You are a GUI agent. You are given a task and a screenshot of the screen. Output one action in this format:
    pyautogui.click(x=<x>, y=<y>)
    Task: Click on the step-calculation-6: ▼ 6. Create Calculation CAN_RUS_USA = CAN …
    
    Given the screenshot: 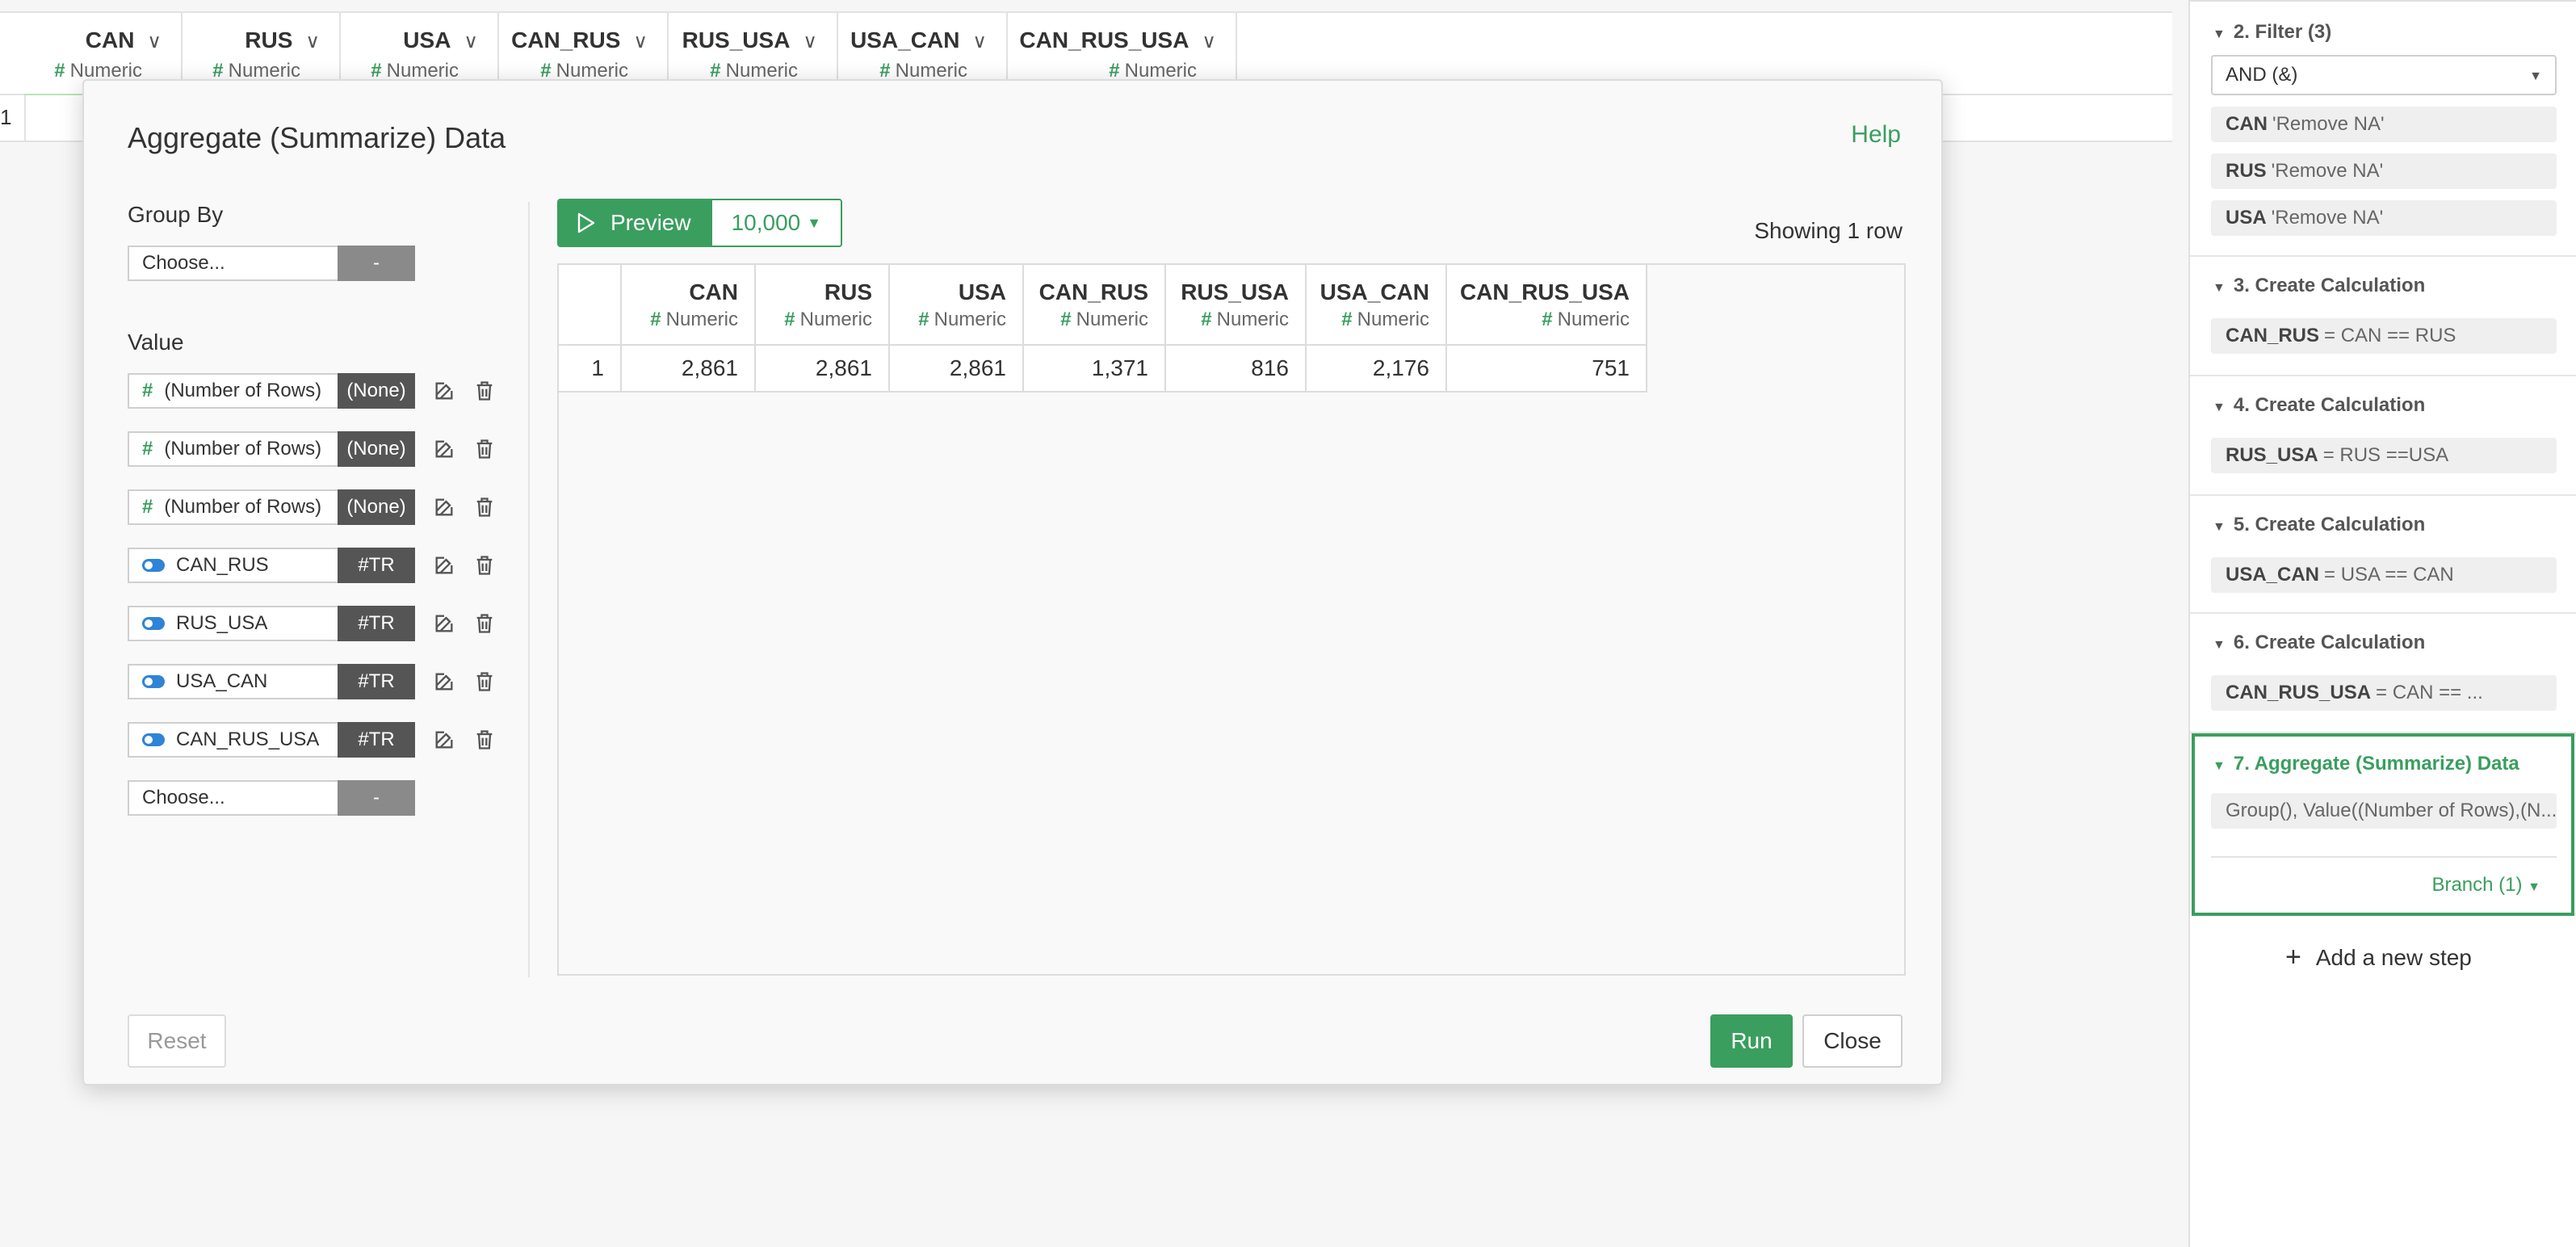 What is the action you would take?
    pyautogui.click(x=2383, y=673)
    